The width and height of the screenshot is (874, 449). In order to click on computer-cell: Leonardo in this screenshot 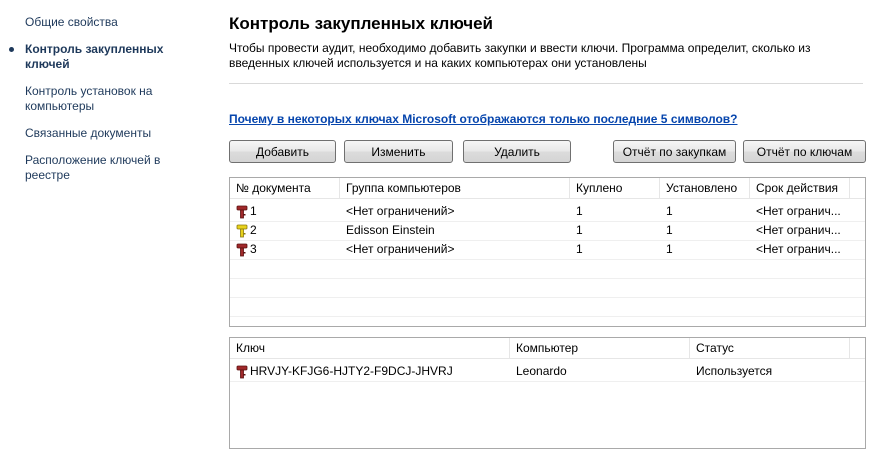, I will do `click(541, 371)`.